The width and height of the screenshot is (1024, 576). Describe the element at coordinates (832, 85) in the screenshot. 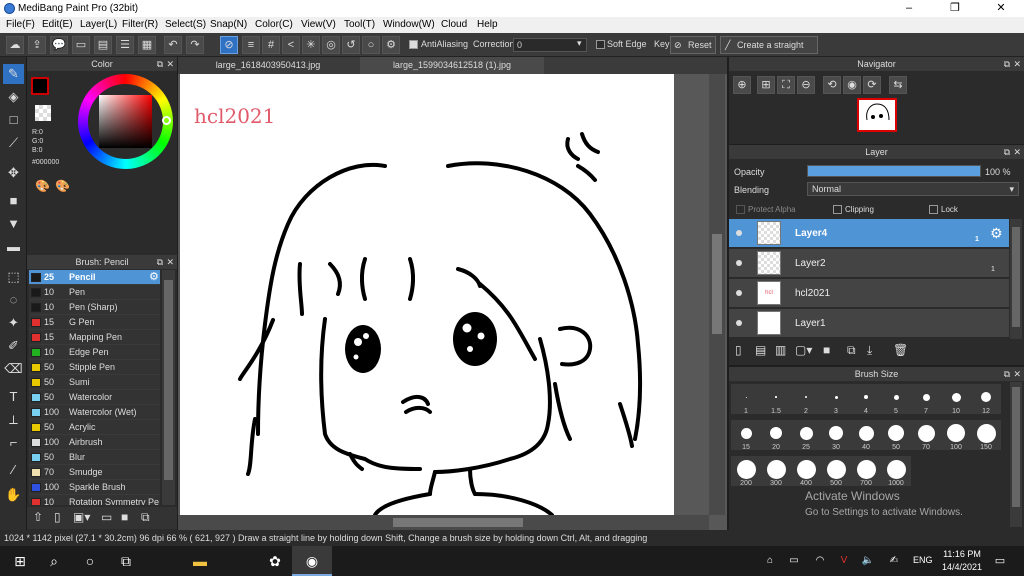

I see `rotate-left-icon: ⟲` at that location.